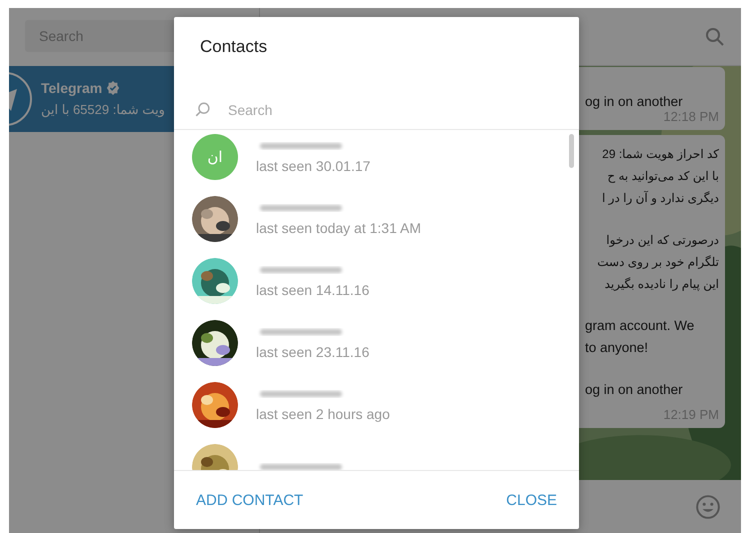  What do you see at coordinates (338, 228) in the screenshot?
I see `last-seen-text: last seen today at 1:31 AM` at bounding box center [338, 228].